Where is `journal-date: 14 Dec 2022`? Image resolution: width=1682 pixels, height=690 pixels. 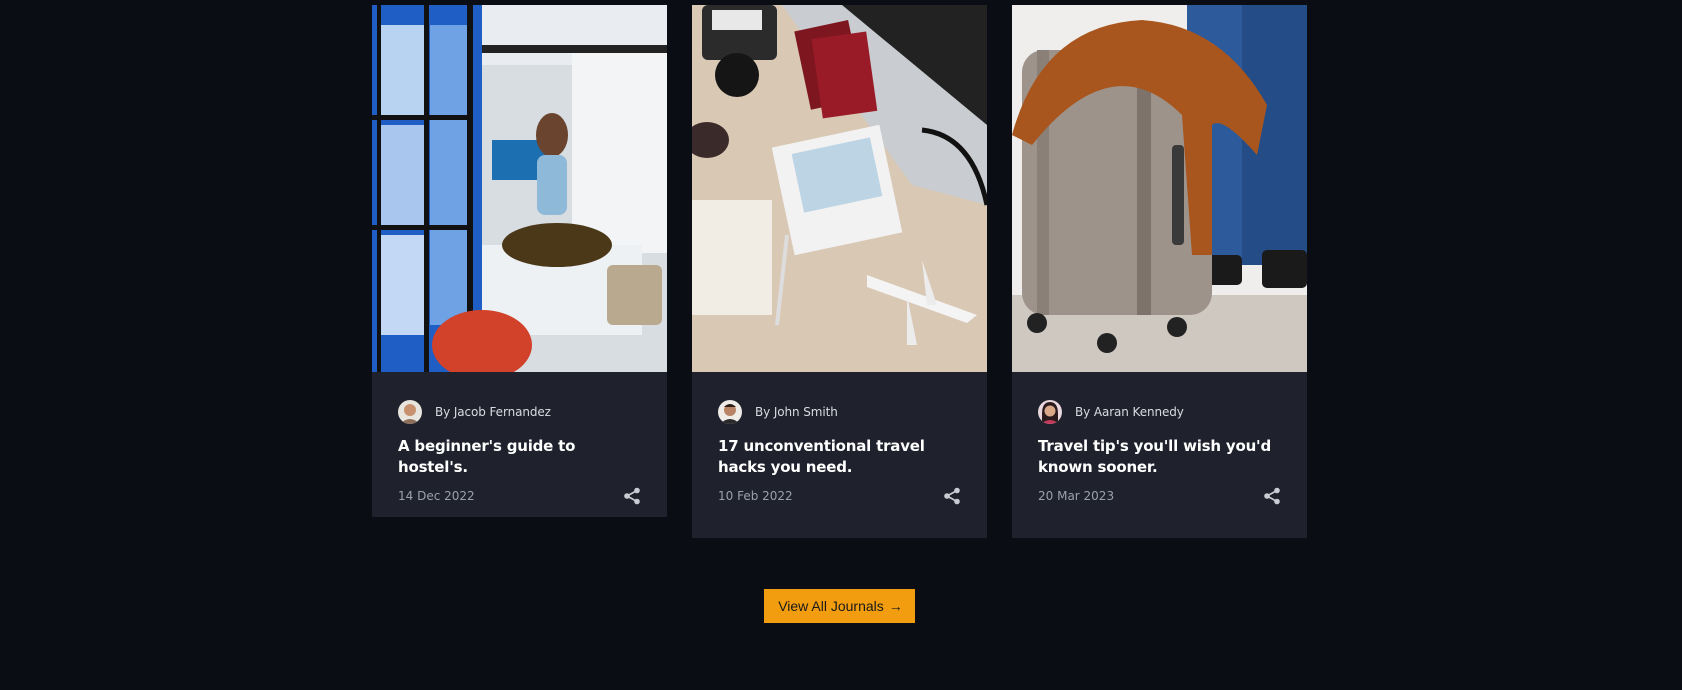
journal-date: 14 Dec 2022 is located at coordinates (436, 496).